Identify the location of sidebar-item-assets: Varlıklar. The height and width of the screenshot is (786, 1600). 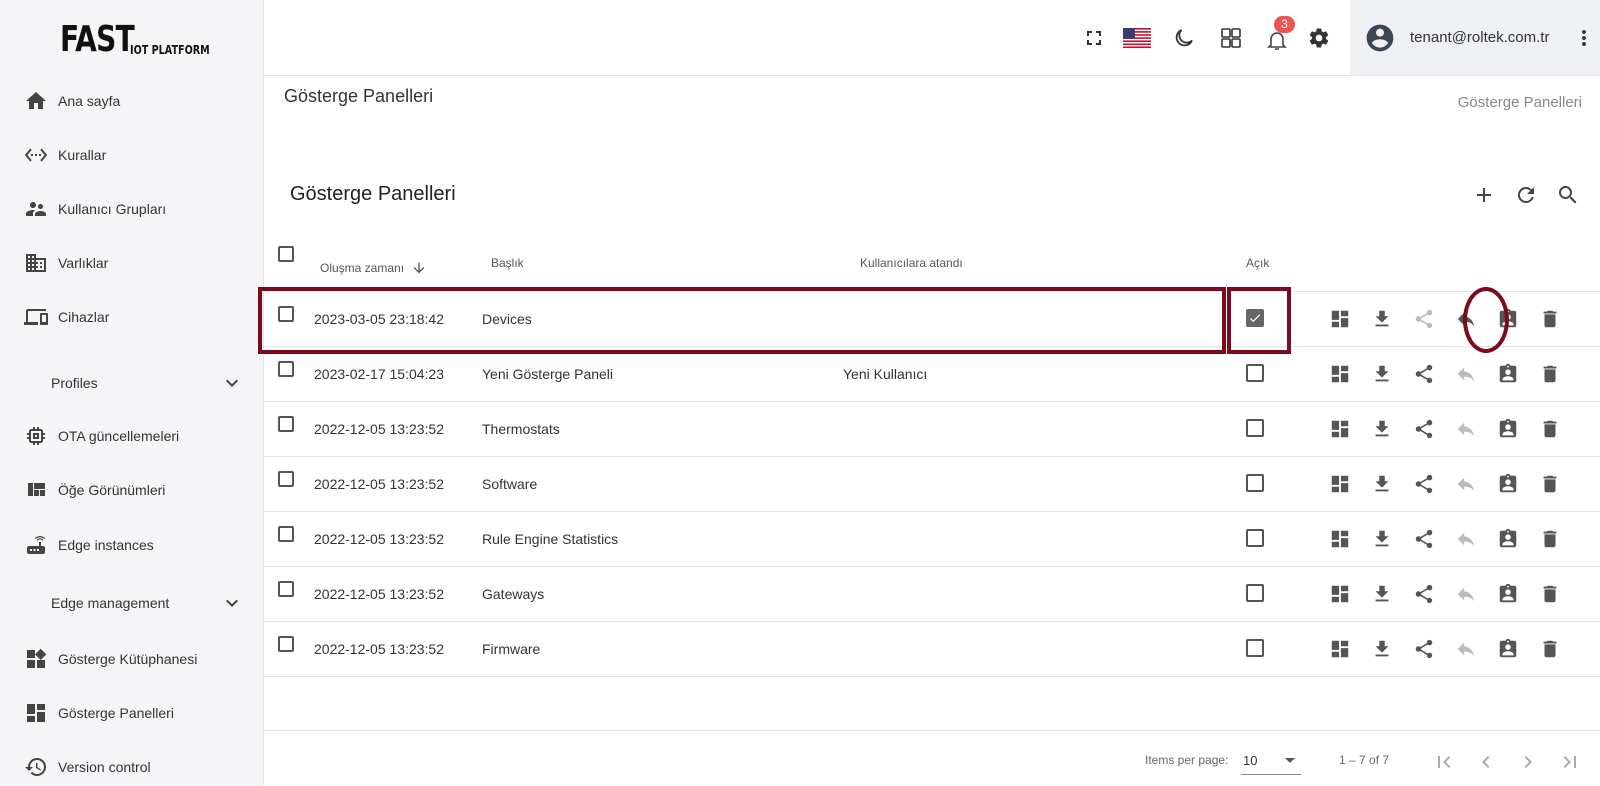
(132, 263).